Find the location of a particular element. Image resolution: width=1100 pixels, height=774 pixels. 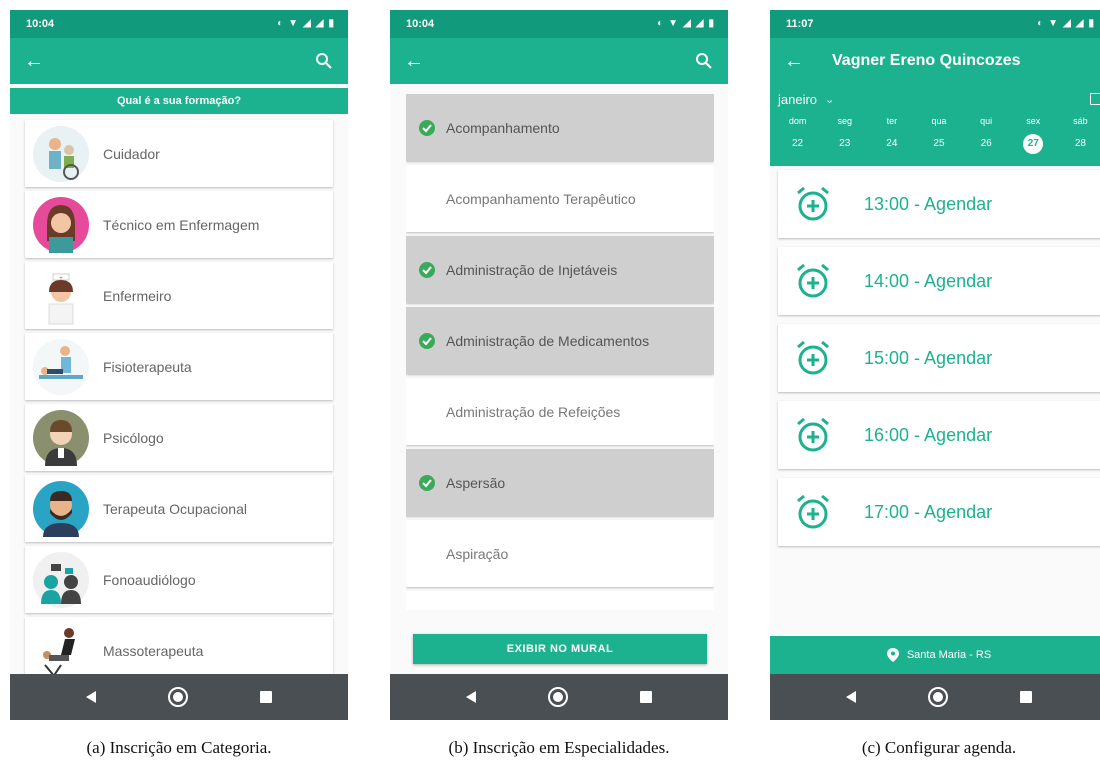

time-slot: 17:00 - Agendar is located at coordinates (939, 512).